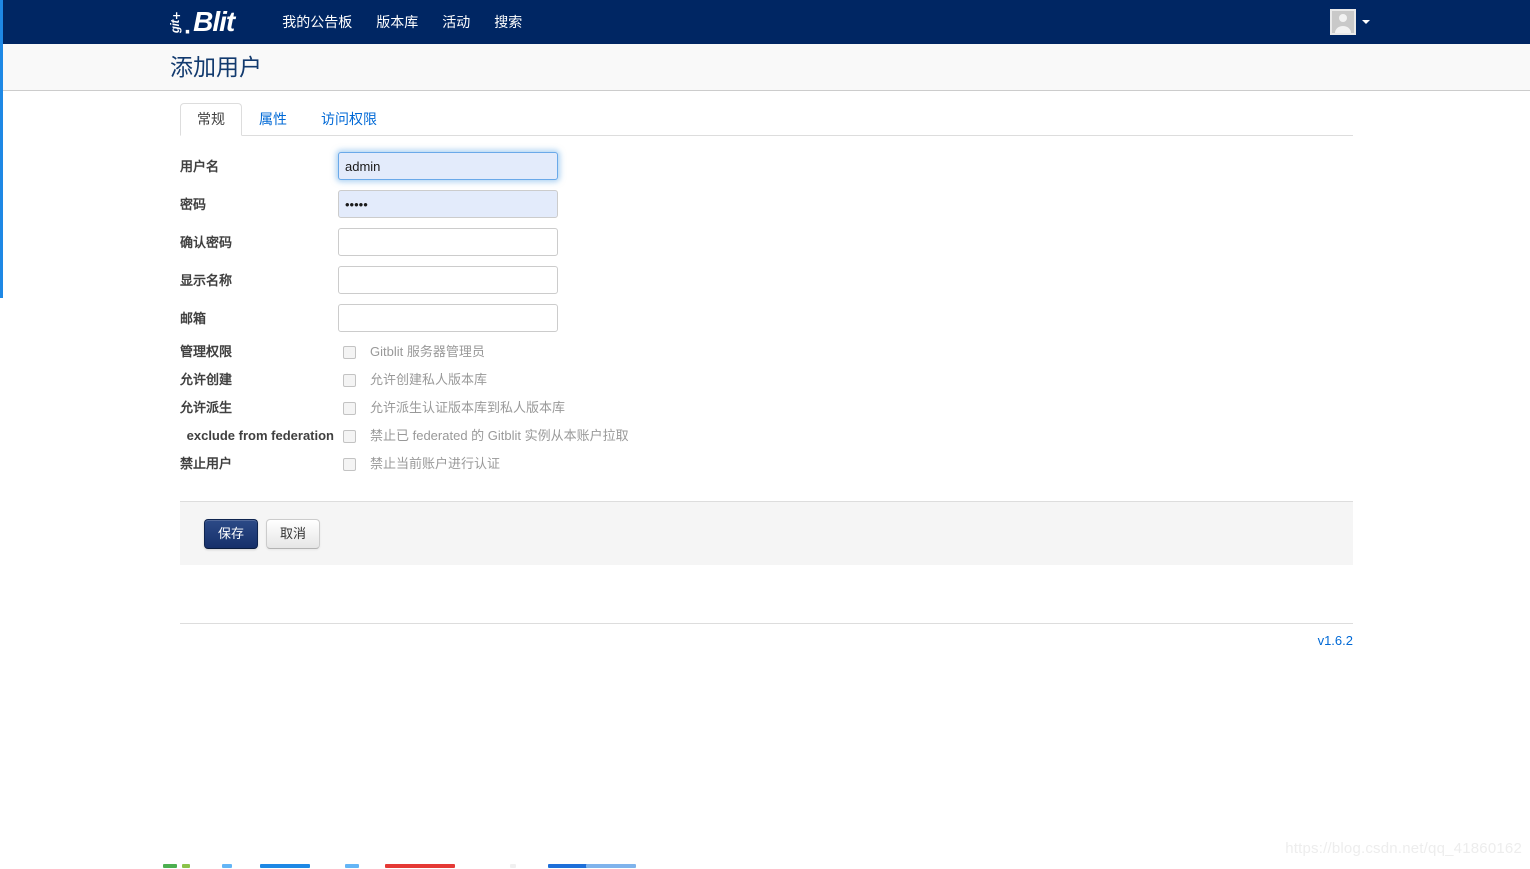  I want to click on disable-user-checkbox, so click(349, 464).